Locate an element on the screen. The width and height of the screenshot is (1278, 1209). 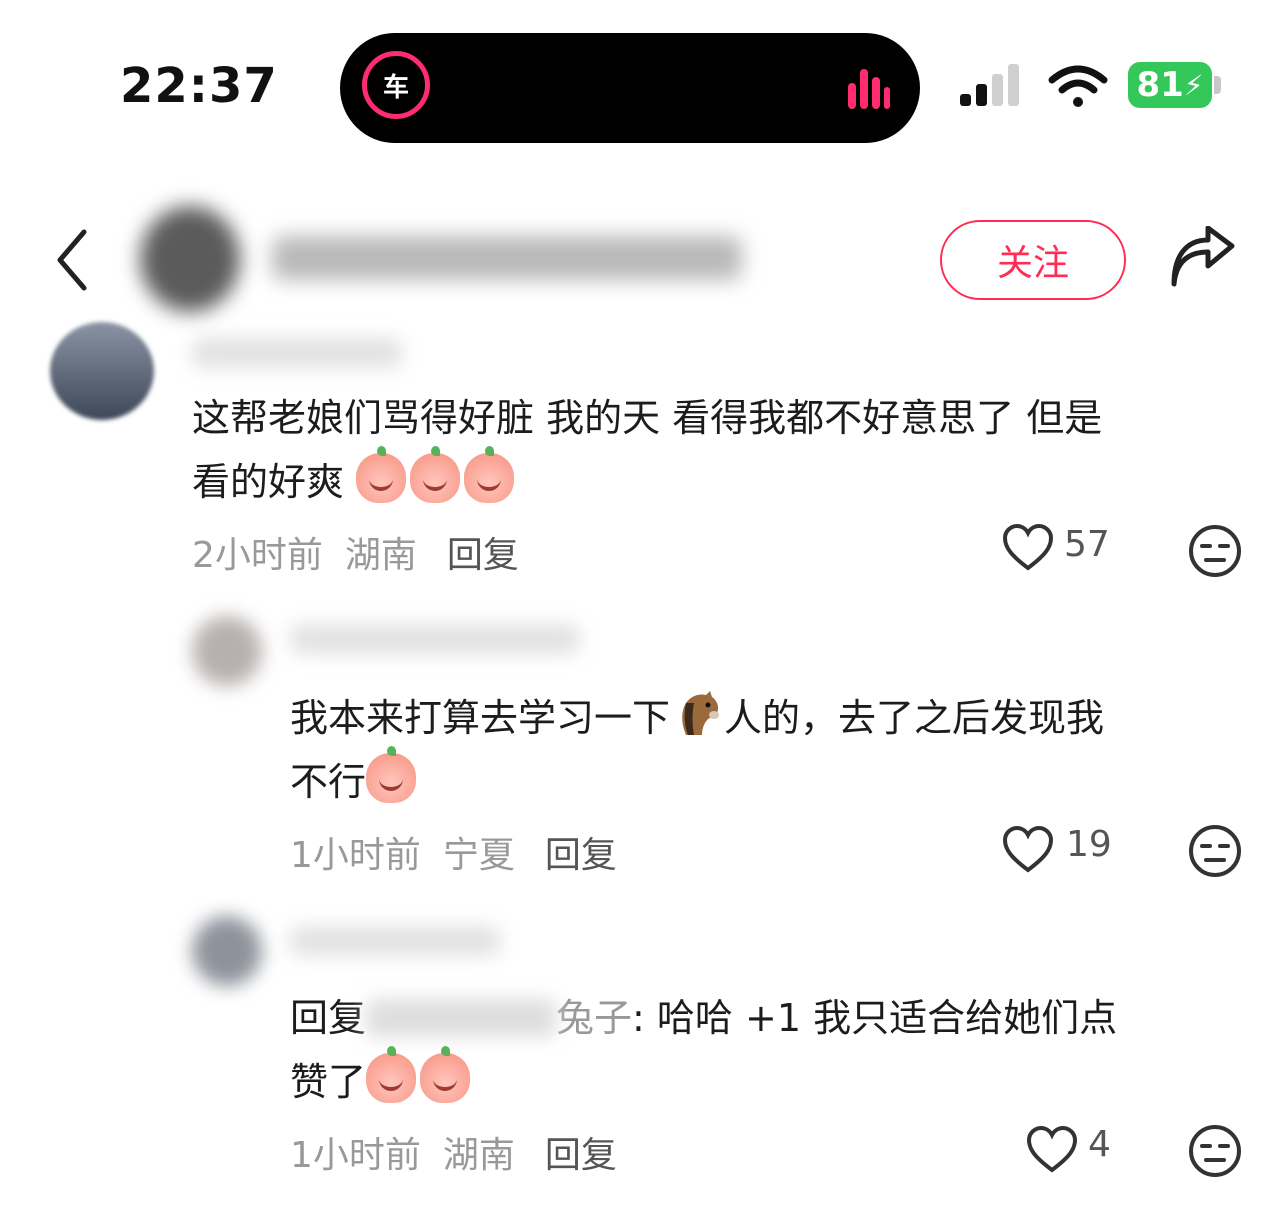
comment-meta: 1小时前 湖南 回复 is located at coordinates (453, 1152).